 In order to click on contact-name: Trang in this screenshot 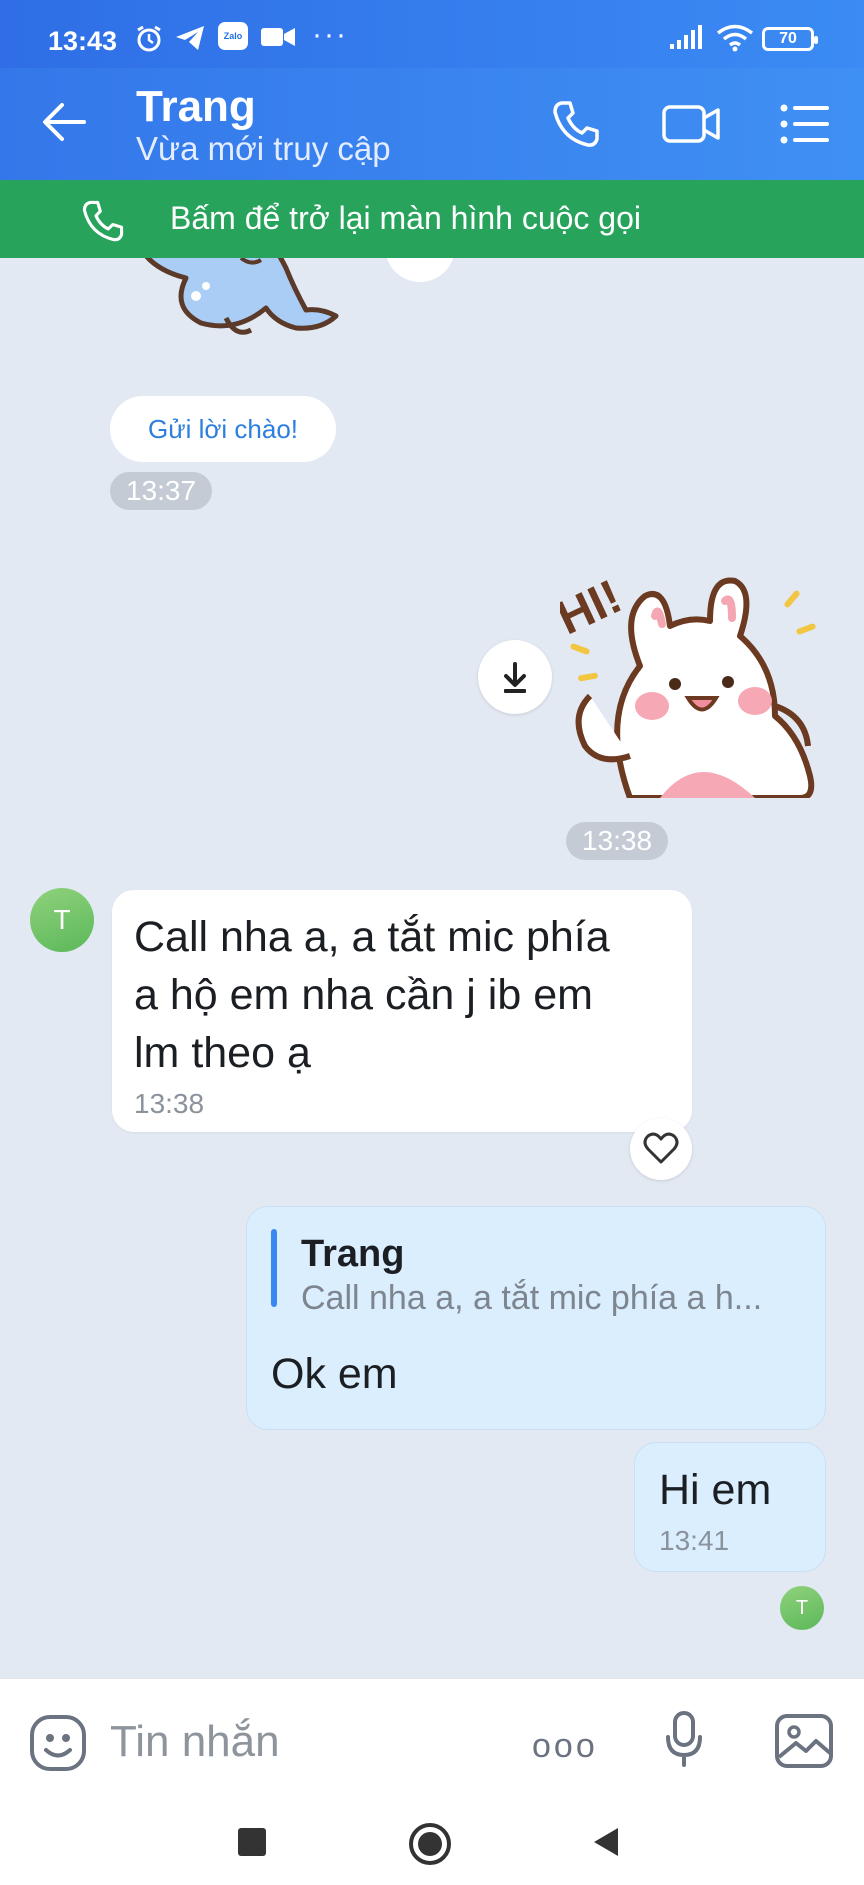, I will do `click(196, 107)`.